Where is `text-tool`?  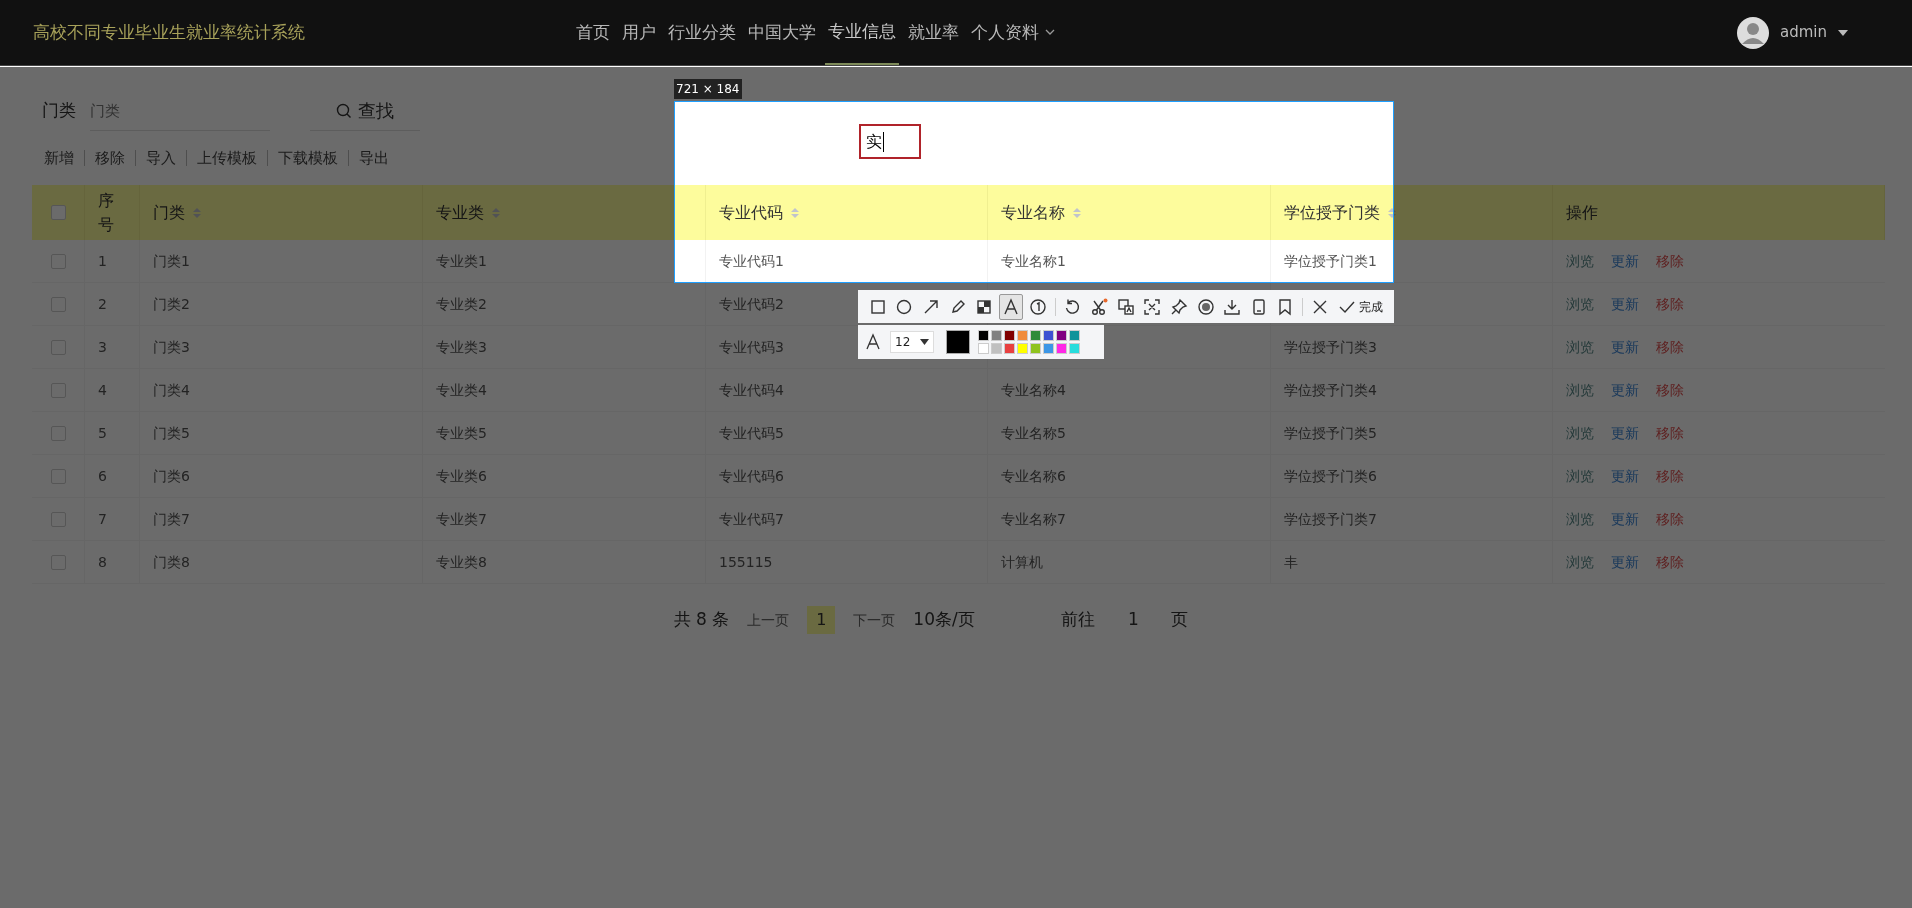 text-tool is located at coordinates (1011, 306).